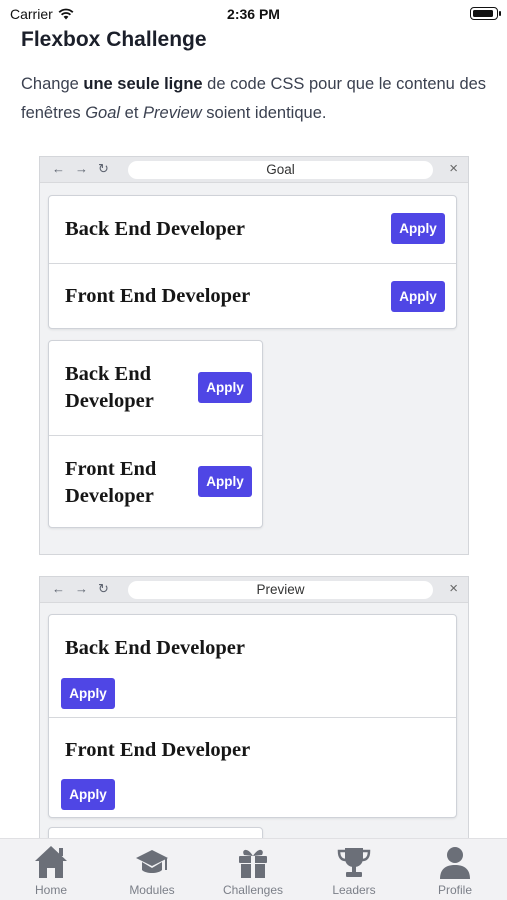 This screenshot has width=507, height=900. Describe the element at coordinates (485, 13) in the screenshot. I see `battery-icon` at that location.